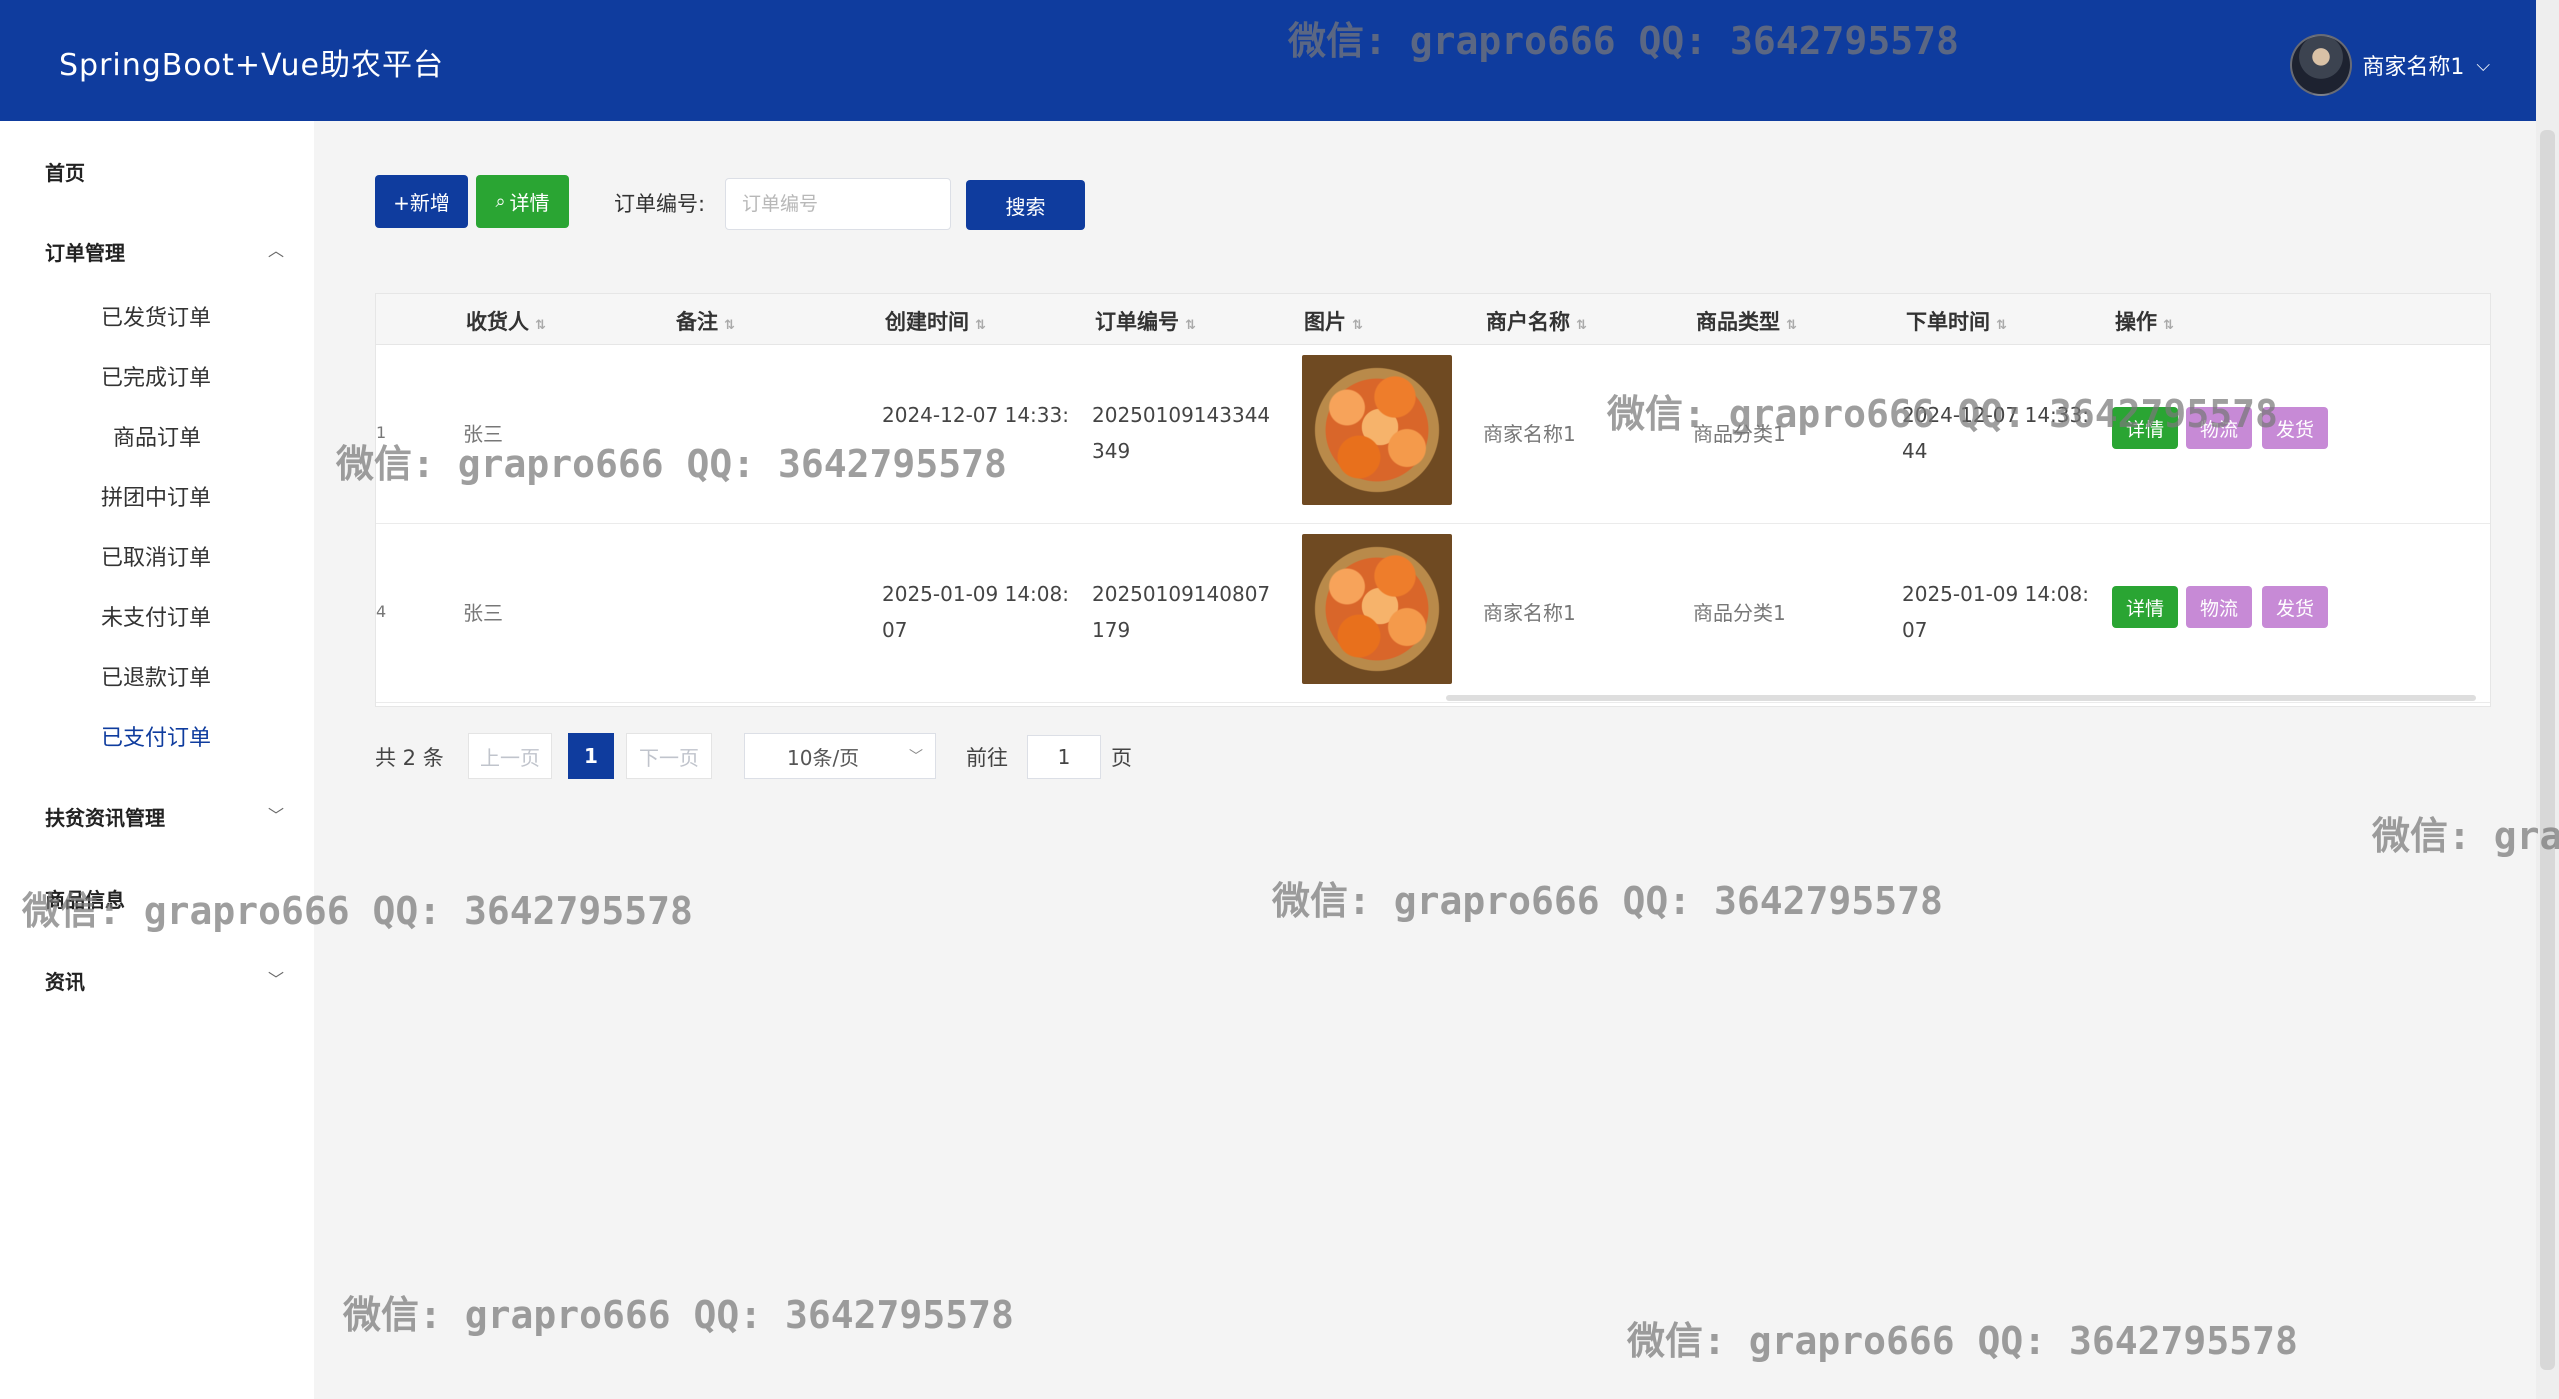  What do you see at coordinates (2144, 321) in the screenshot?
I see `col-actions: 操作 ⇅` at bounding box center [2144, 321].